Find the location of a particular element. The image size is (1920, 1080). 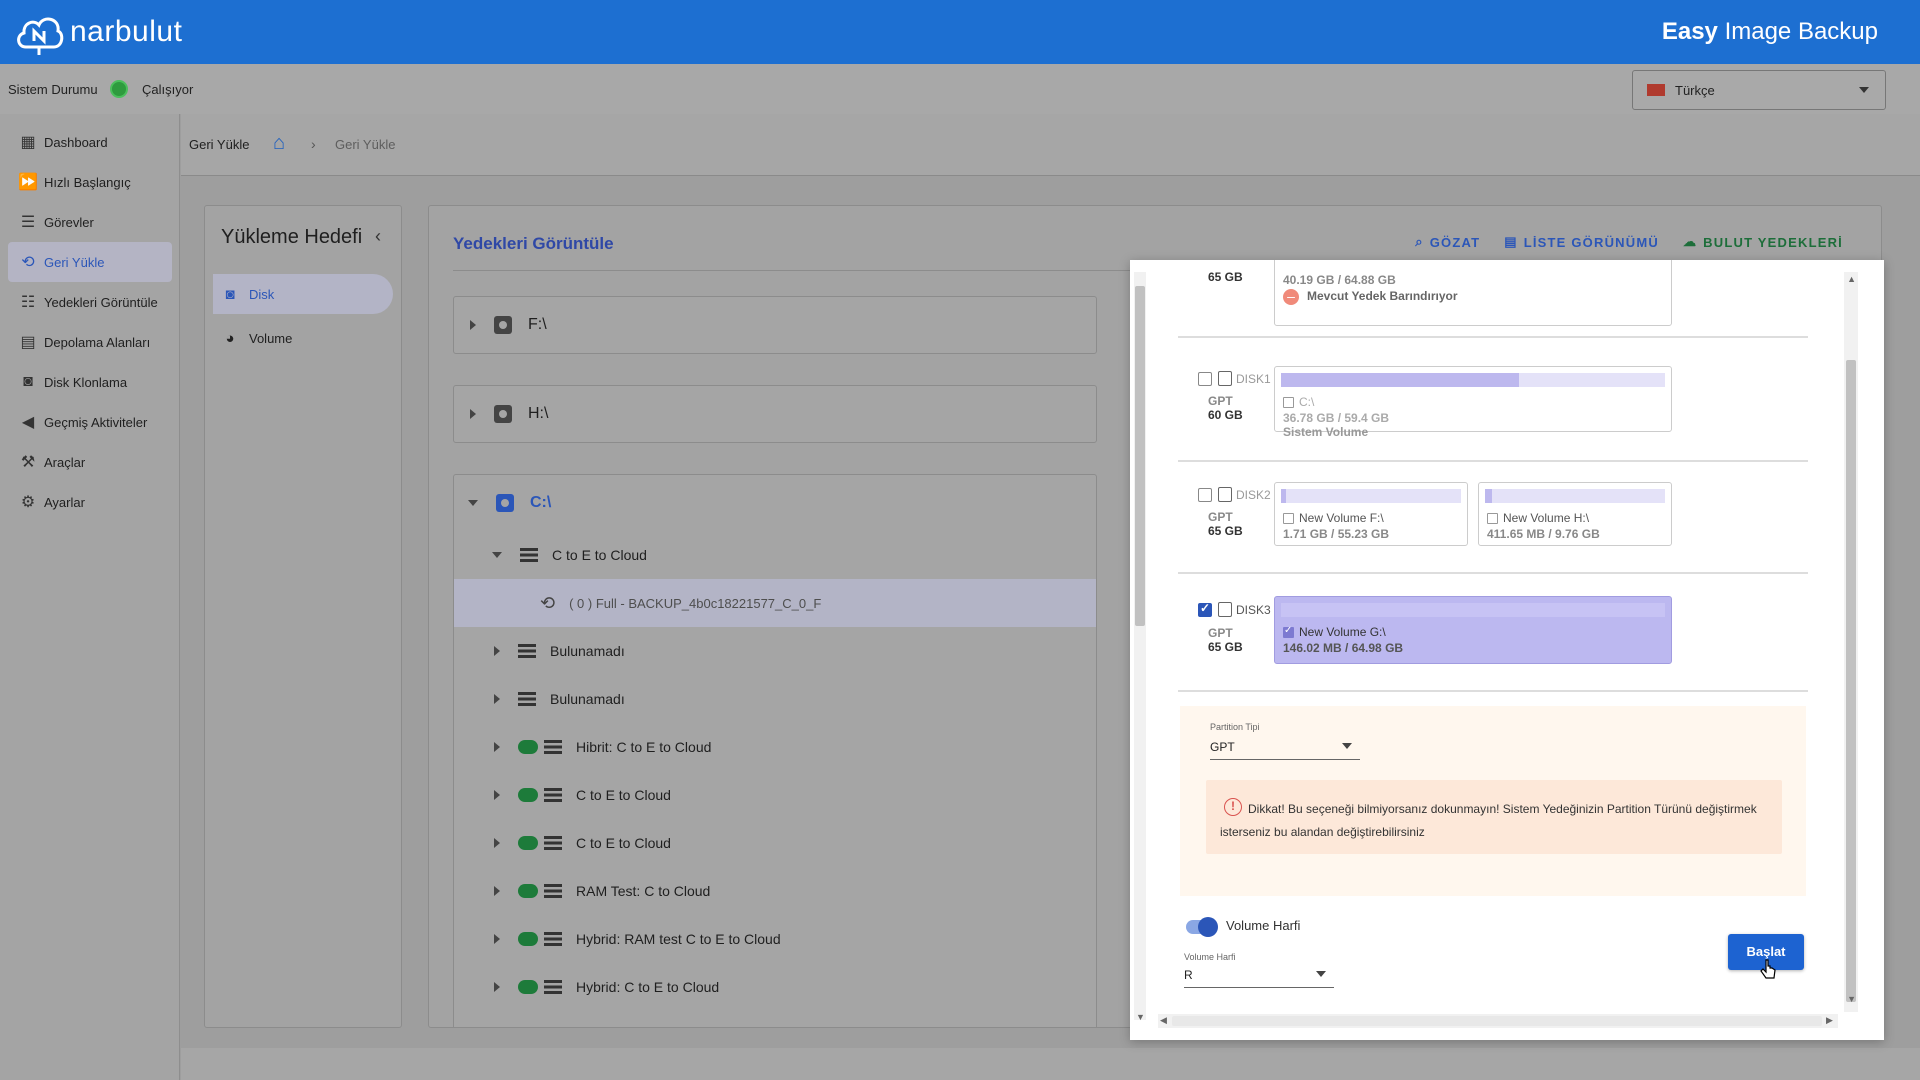

logo-text: narbulut is located at coordinates (126, 31).